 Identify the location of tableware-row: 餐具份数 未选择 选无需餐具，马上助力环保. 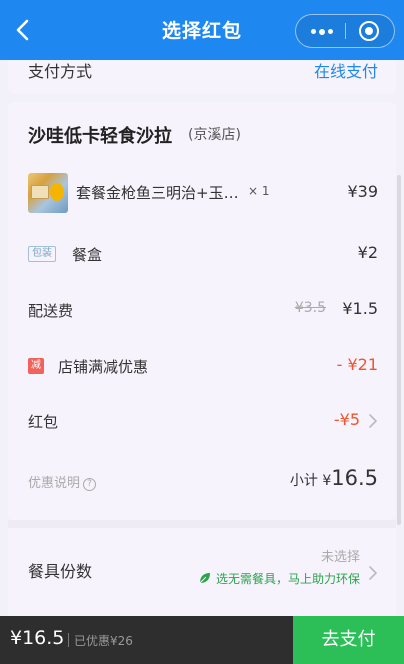
(202, 568).